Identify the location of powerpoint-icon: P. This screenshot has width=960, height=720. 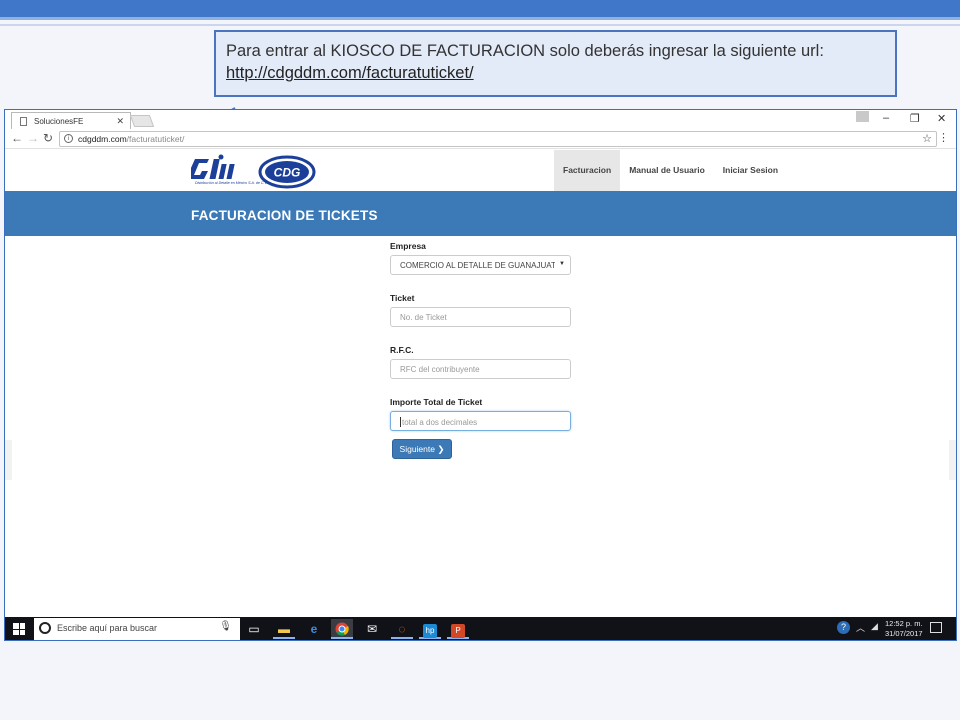
(458, 629).